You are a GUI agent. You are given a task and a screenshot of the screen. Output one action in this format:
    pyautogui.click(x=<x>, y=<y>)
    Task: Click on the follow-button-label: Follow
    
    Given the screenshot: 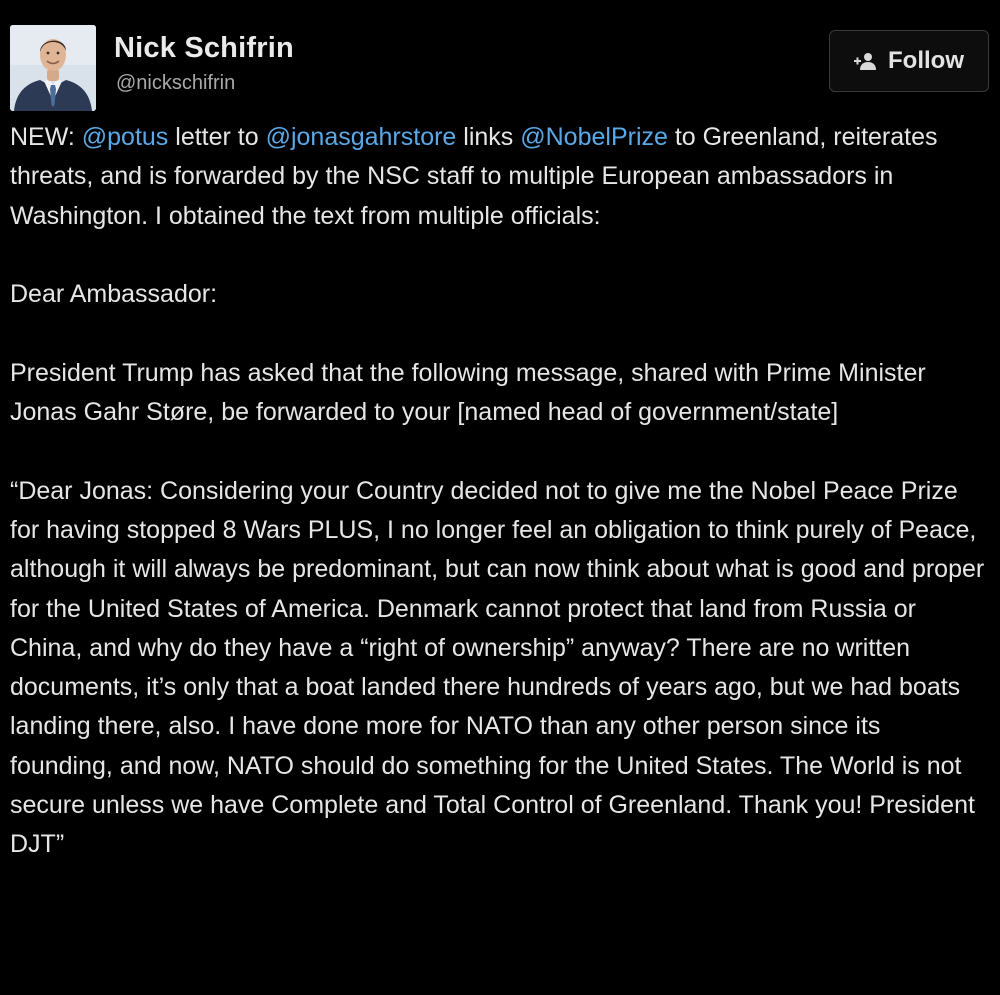 What is the action you would take?
    pyautogui.click(x=926, y=60)
    